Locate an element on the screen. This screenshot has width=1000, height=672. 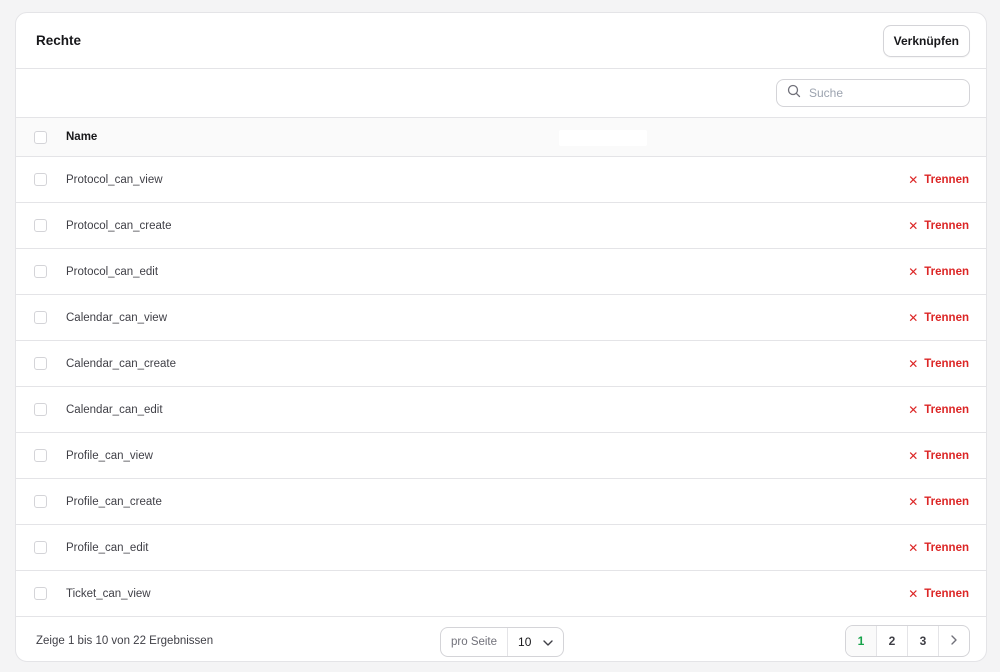
table-row: Ticket_can_view ✕ Trennen is located at coordinates (501, 594).